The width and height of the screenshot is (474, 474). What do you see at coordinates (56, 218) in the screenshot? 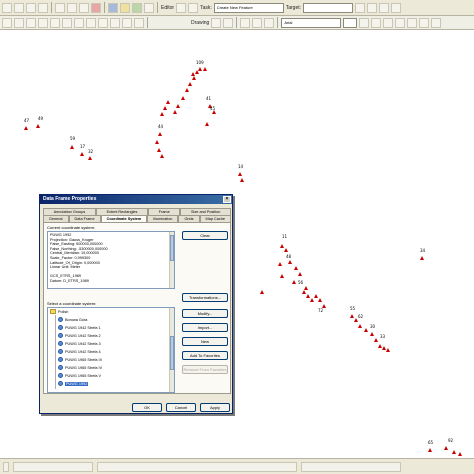
I see `tab-general: General` at bounding box center [56, 218].